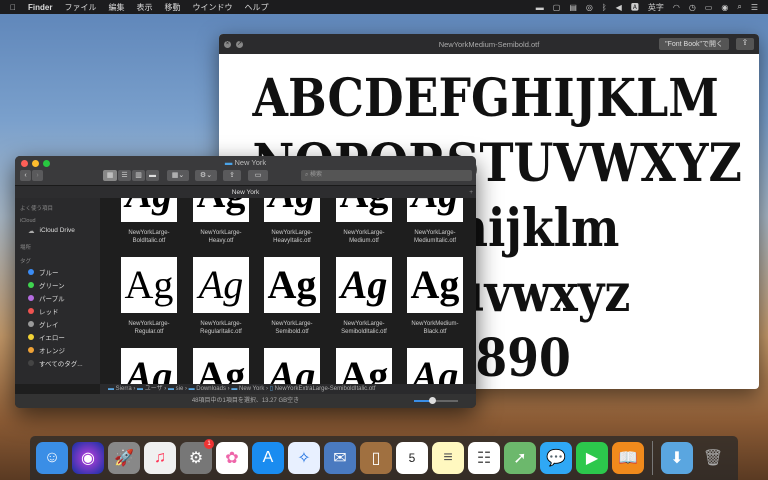 The image size is (768, 480). I want to click on bluetooth-icon: ᛒ, so click(604, 7).